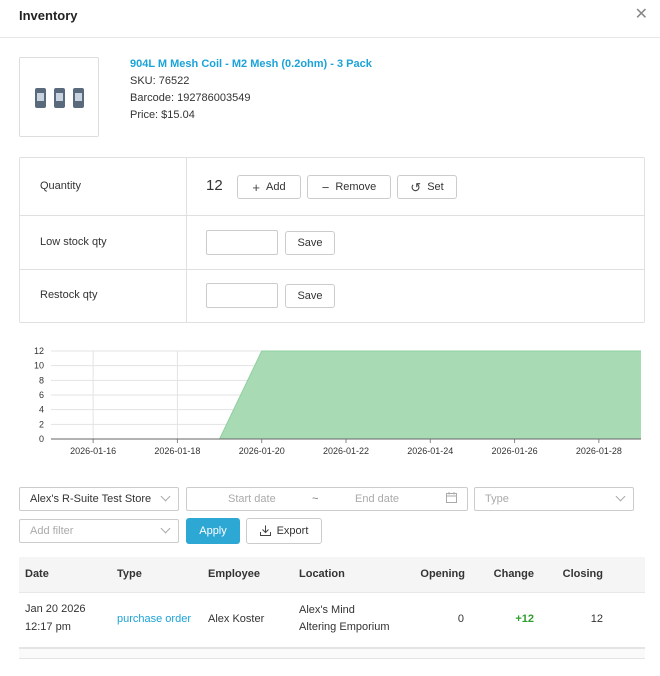 The image size is (660, 676). Describe the element at coordinates (214, 185) in the screenshot. I see `quantity-value: 12` at that location.